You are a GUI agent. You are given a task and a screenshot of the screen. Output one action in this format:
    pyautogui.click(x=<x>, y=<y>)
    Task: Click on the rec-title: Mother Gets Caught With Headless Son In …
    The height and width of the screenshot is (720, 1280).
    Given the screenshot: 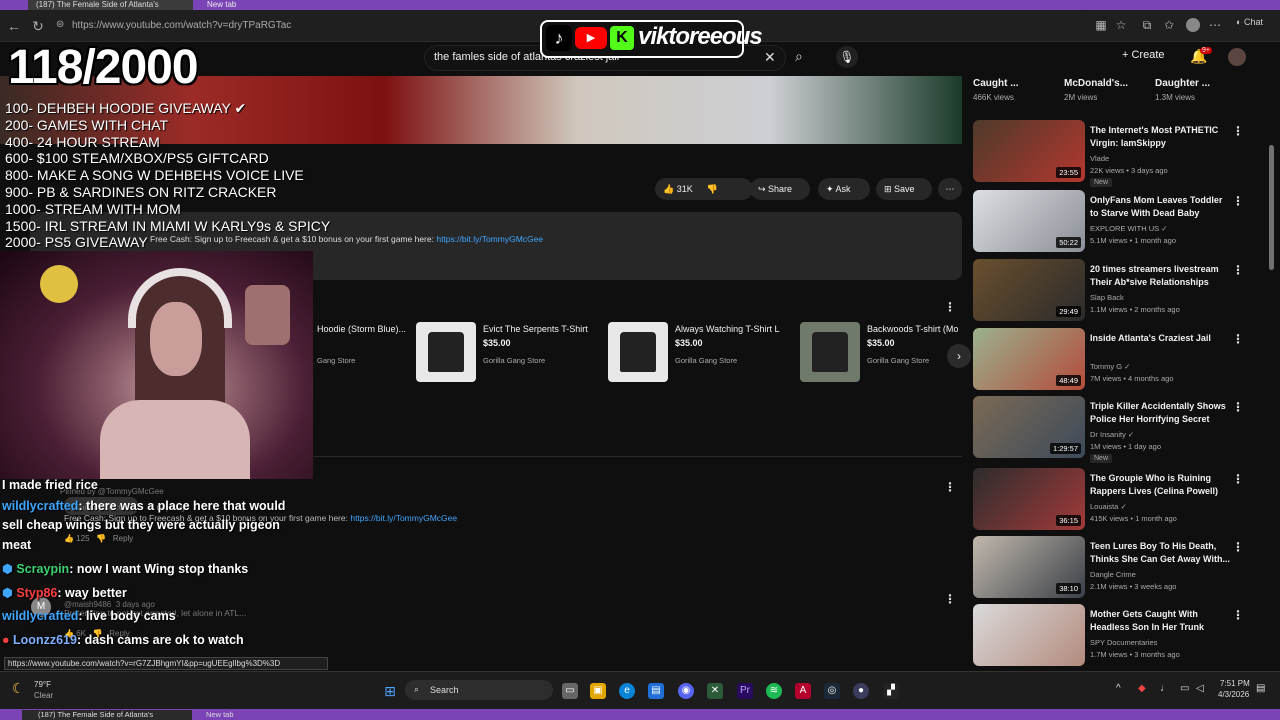 What is the action you would take?
    pyautogui.click(x=1160, y=621)
    